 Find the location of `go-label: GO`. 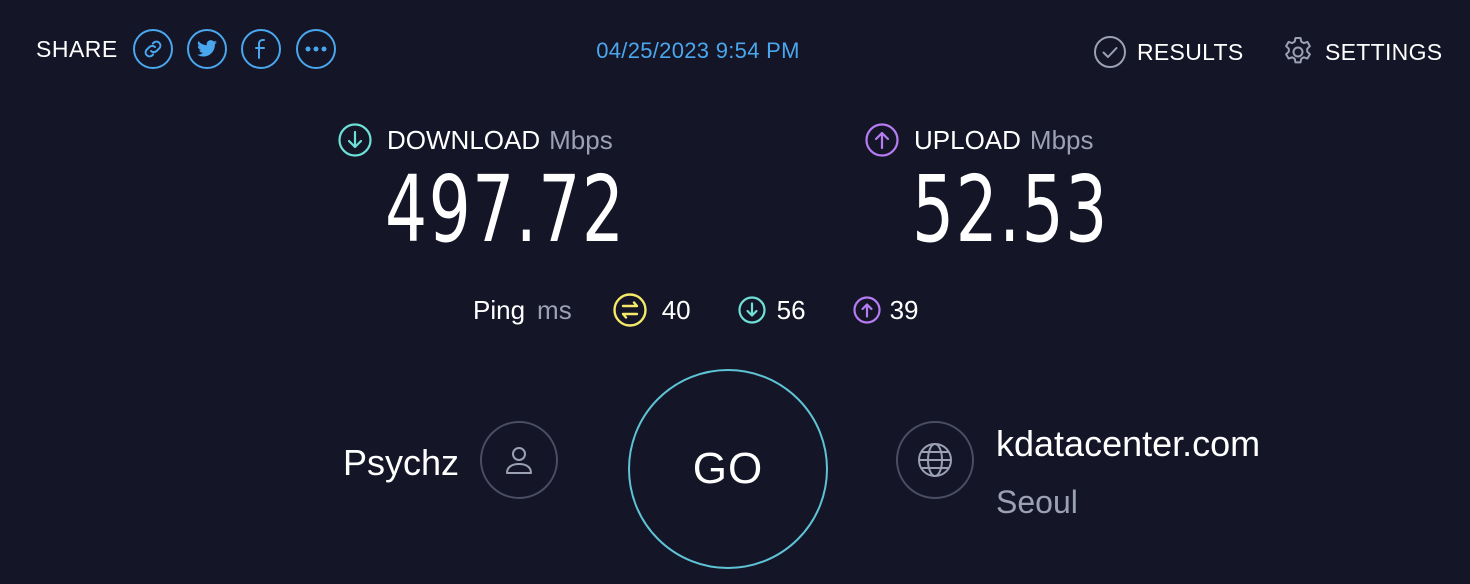

go-label: GO is located at coordinates (728, 468).